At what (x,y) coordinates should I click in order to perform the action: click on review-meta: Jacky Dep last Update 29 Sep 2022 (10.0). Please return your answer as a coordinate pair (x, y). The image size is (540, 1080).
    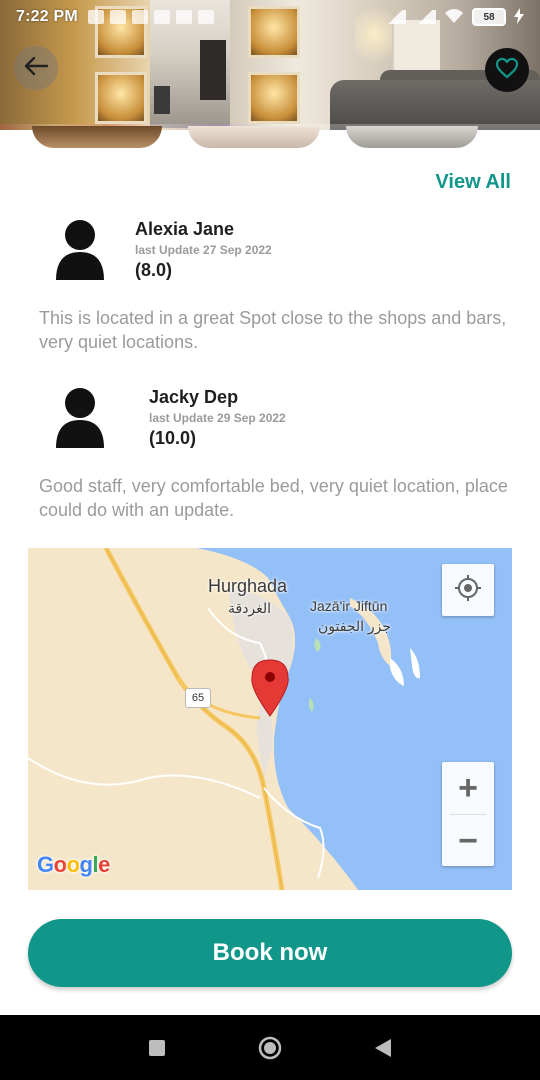
    Looking at the image, I should click on (217, 418).